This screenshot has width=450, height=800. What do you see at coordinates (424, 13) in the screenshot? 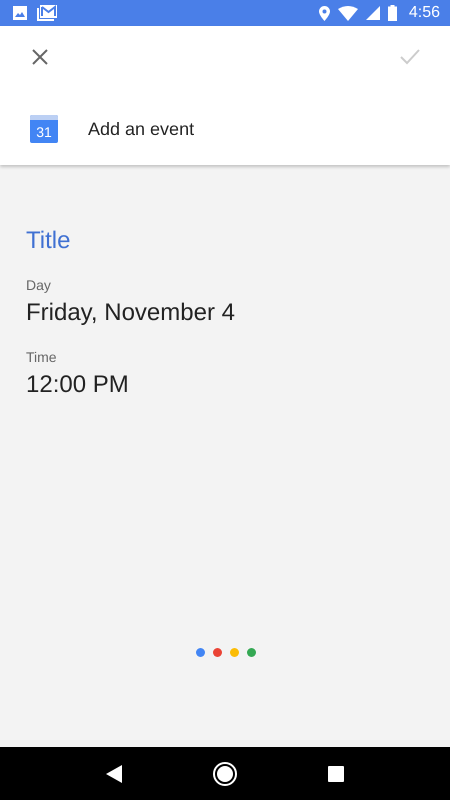
I see `status-time: 4:56` at bounding box center [424, 13].